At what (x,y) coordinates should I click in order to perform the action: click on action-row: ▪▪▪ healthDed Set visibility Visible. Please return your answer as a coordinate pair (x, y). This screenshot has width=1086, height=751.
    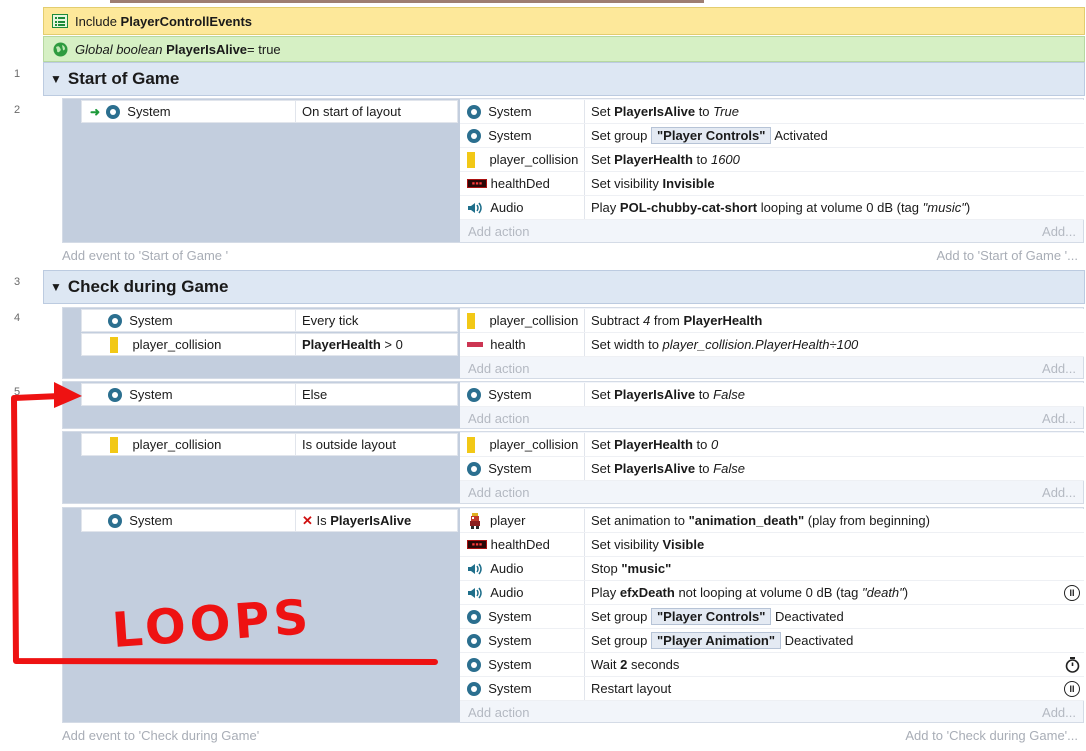
    Looking at the image, I should click on (772, 545).